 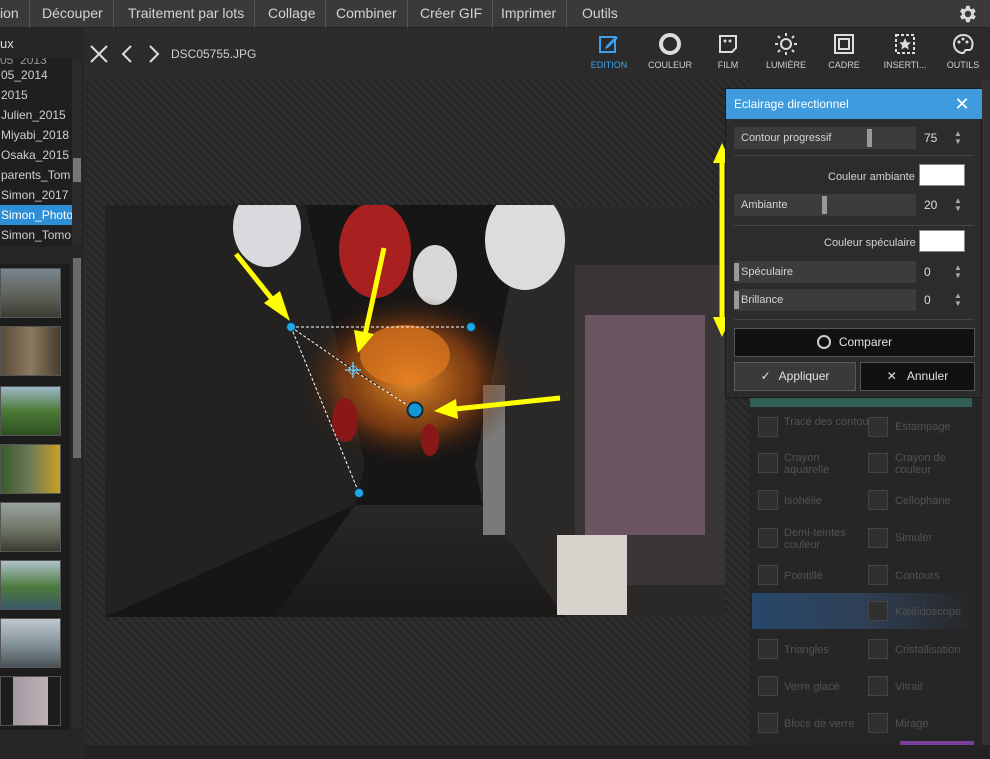 What do you see at coordinates (912, 724) in the screenshot?
I see `effect-item: Mirage` at bounding box center [912, 724].